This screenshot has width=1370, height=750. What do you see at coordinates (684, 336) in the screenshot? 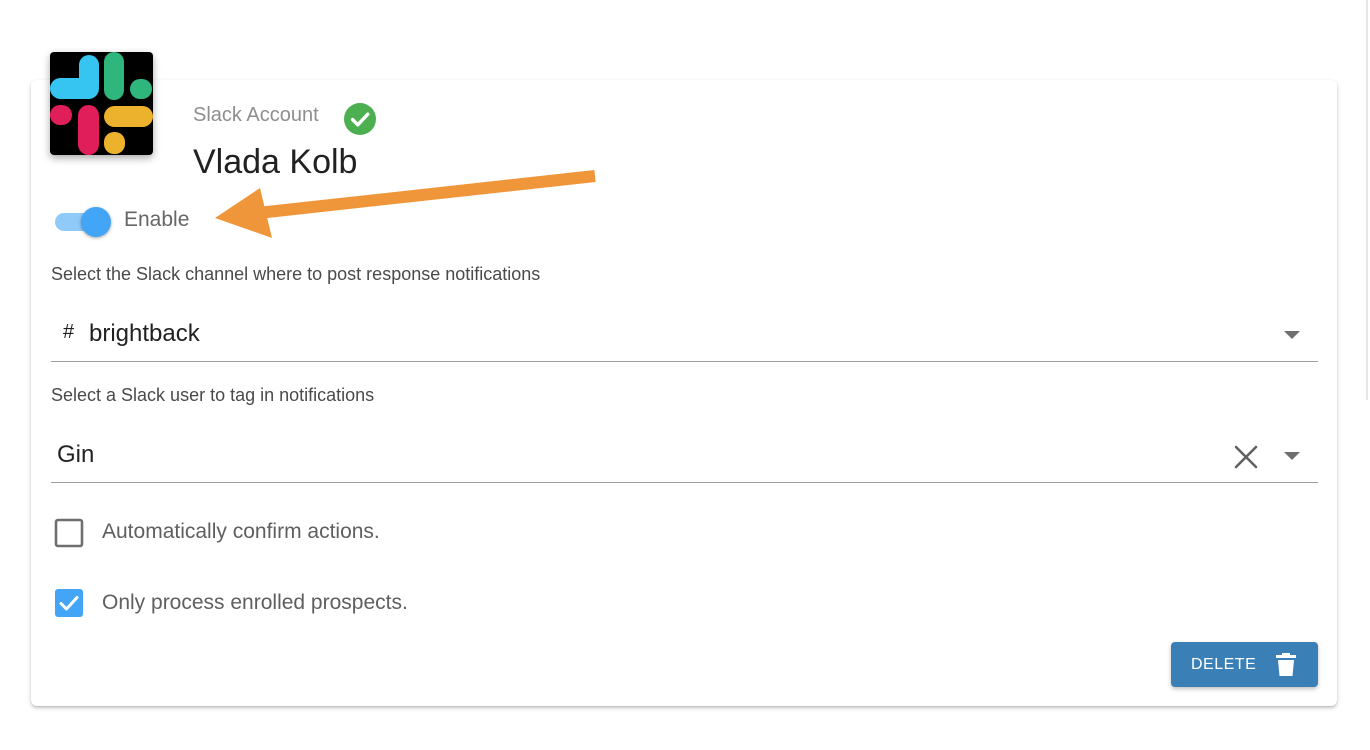
I see `channel-select: # brightback` at bounding box center [684, 336].